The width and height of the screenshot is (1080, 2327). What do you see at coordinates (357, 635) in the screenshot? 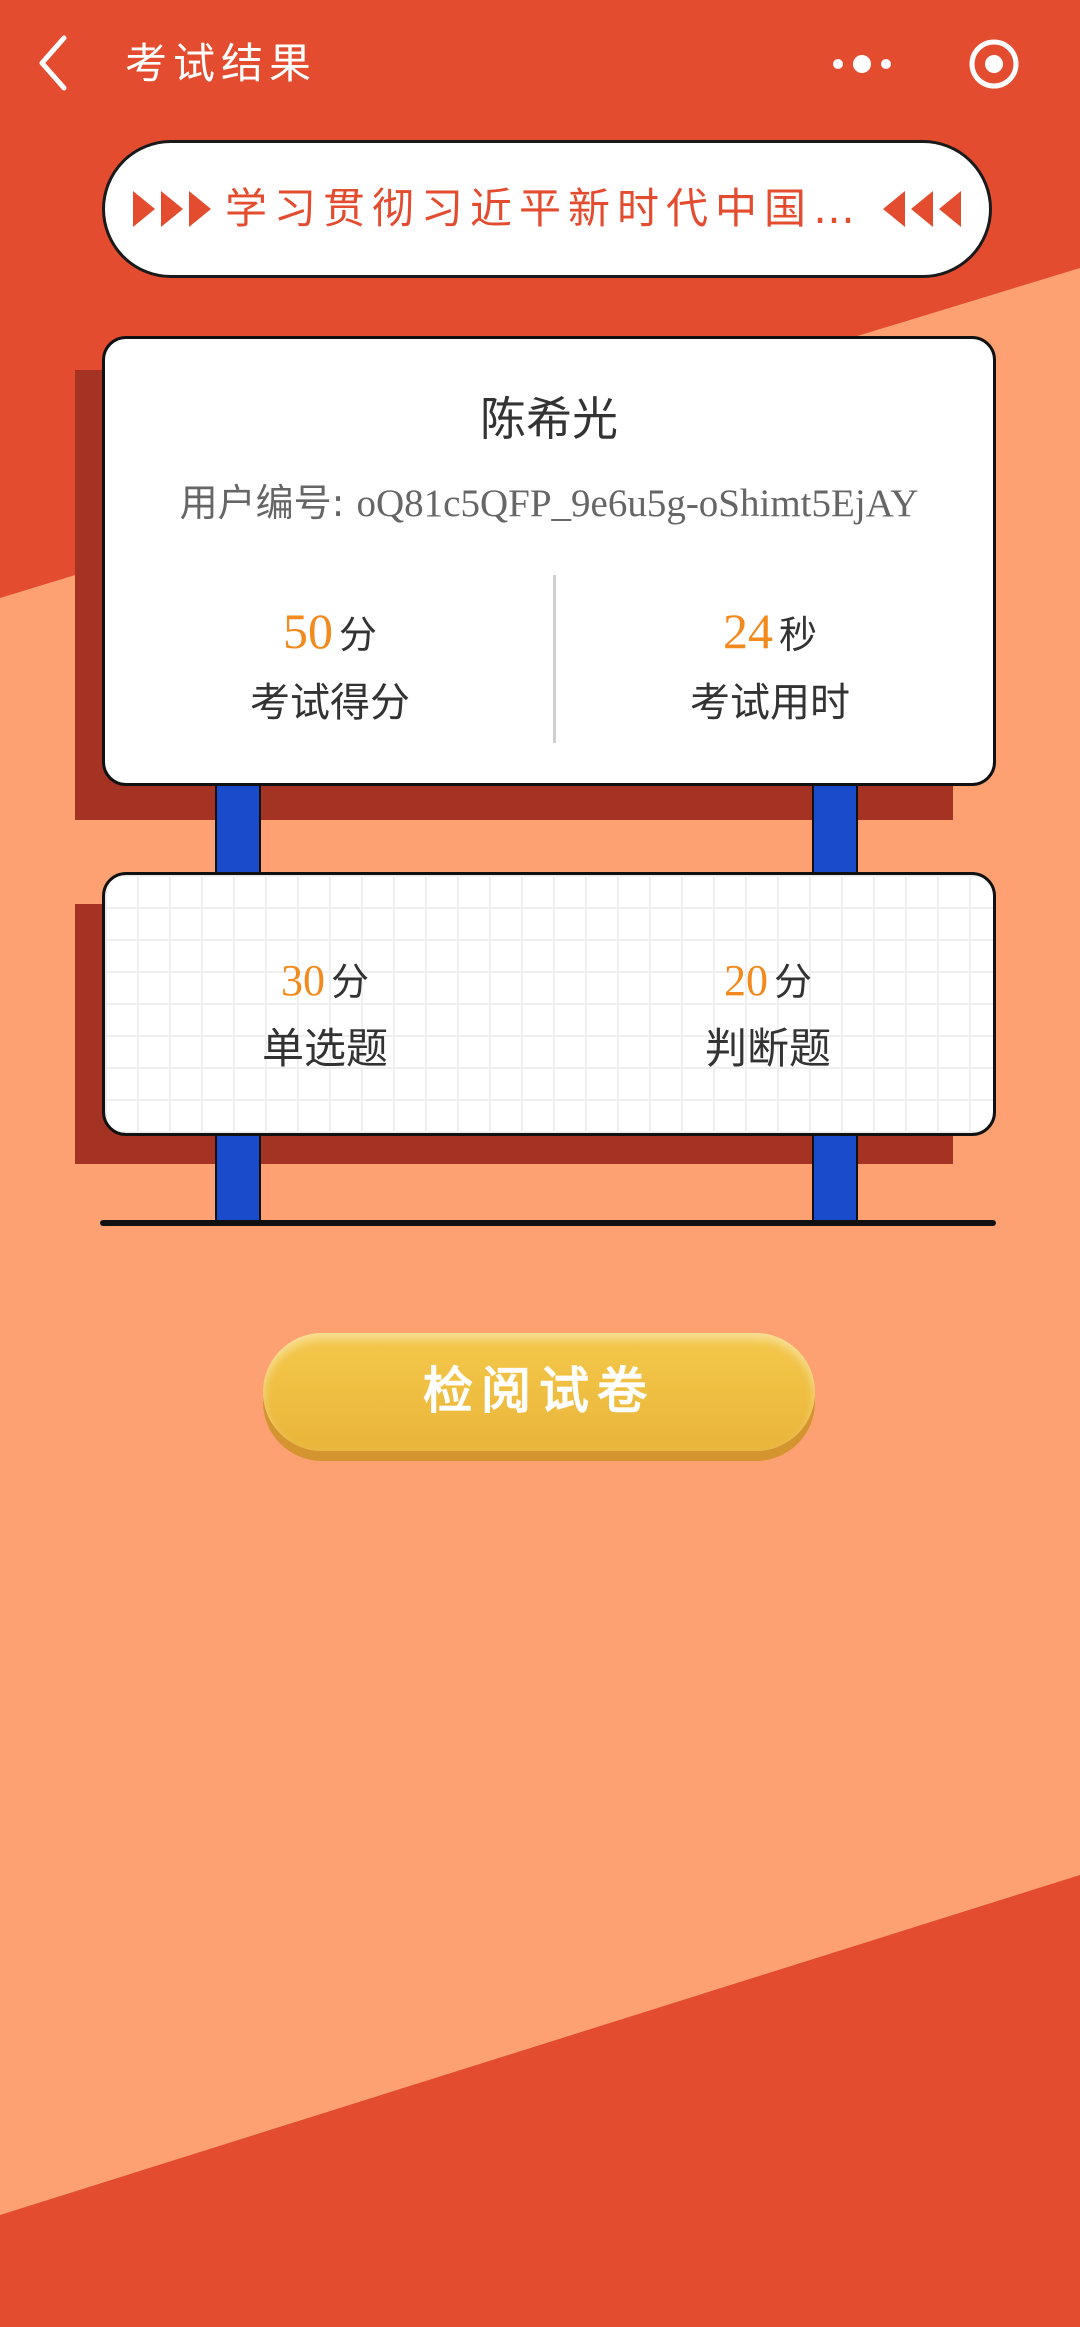
I see `score-unit: 分` at bounding box center [357, 635].